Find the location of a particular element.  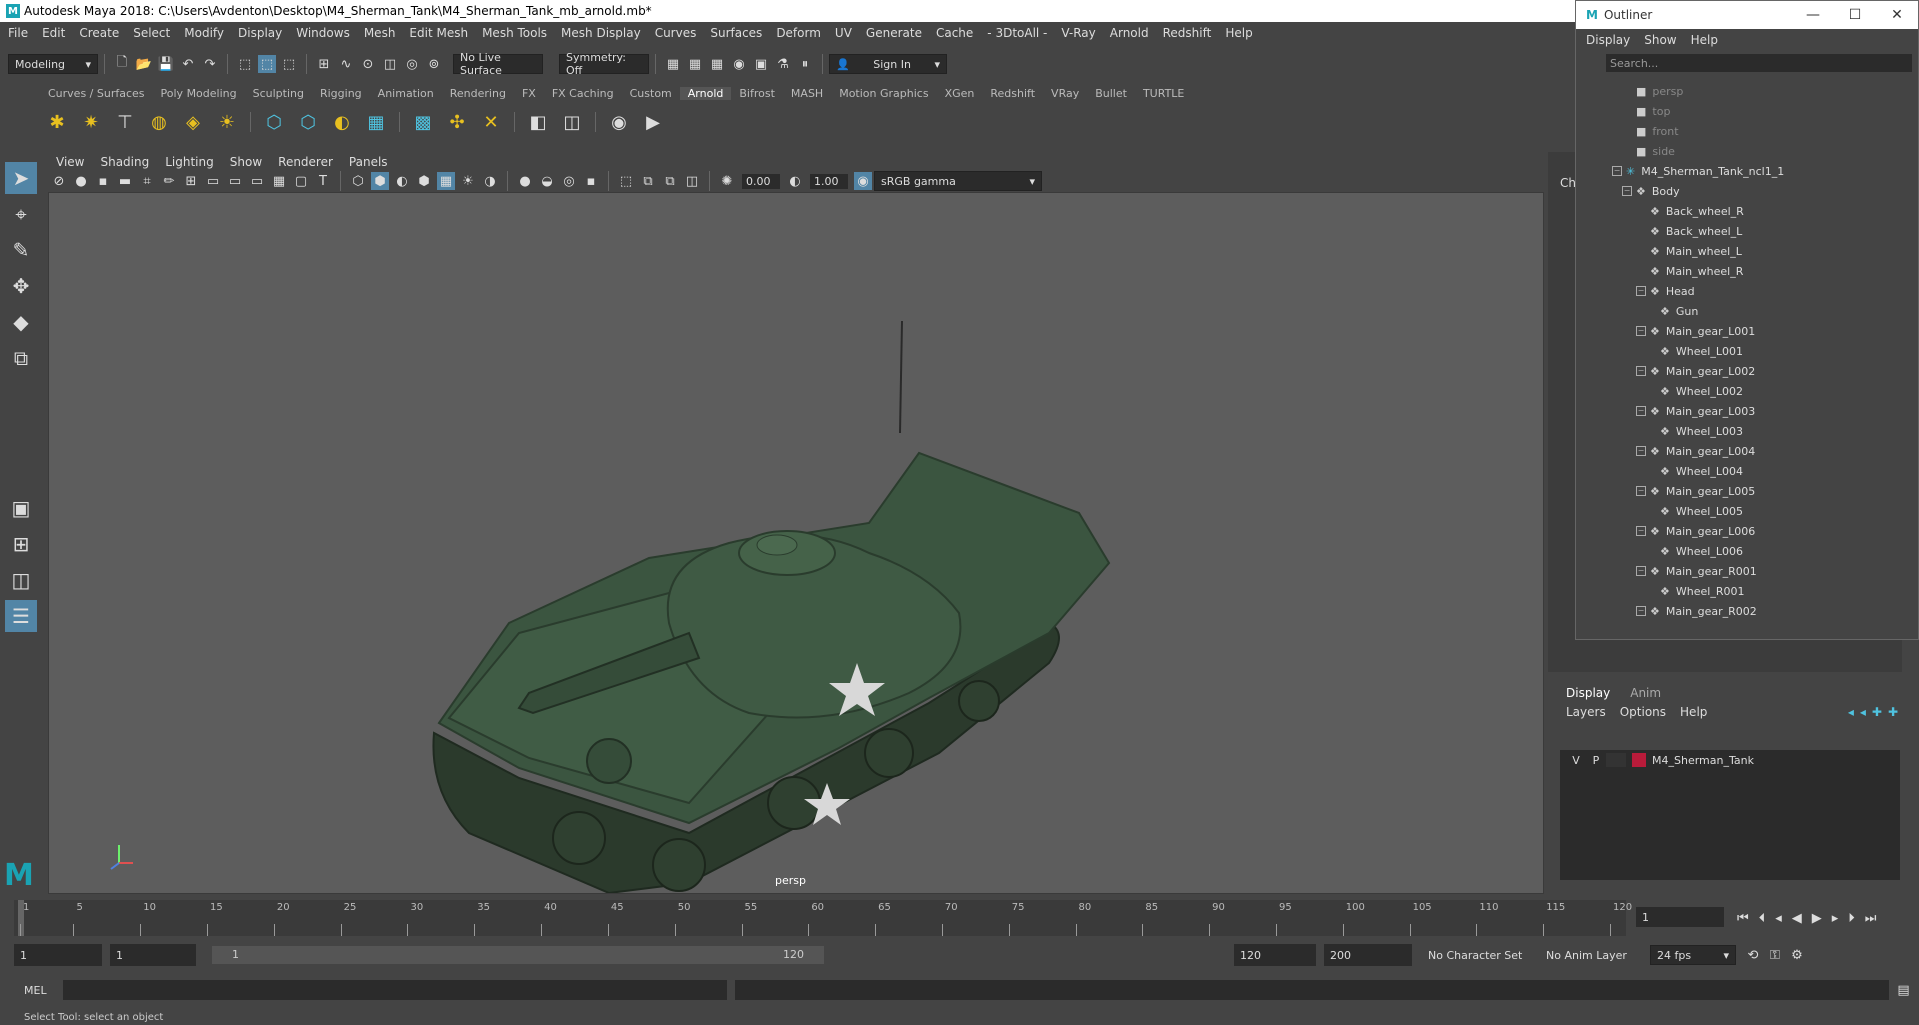

minimize-icon: — is located at coordinates (1813, 15).